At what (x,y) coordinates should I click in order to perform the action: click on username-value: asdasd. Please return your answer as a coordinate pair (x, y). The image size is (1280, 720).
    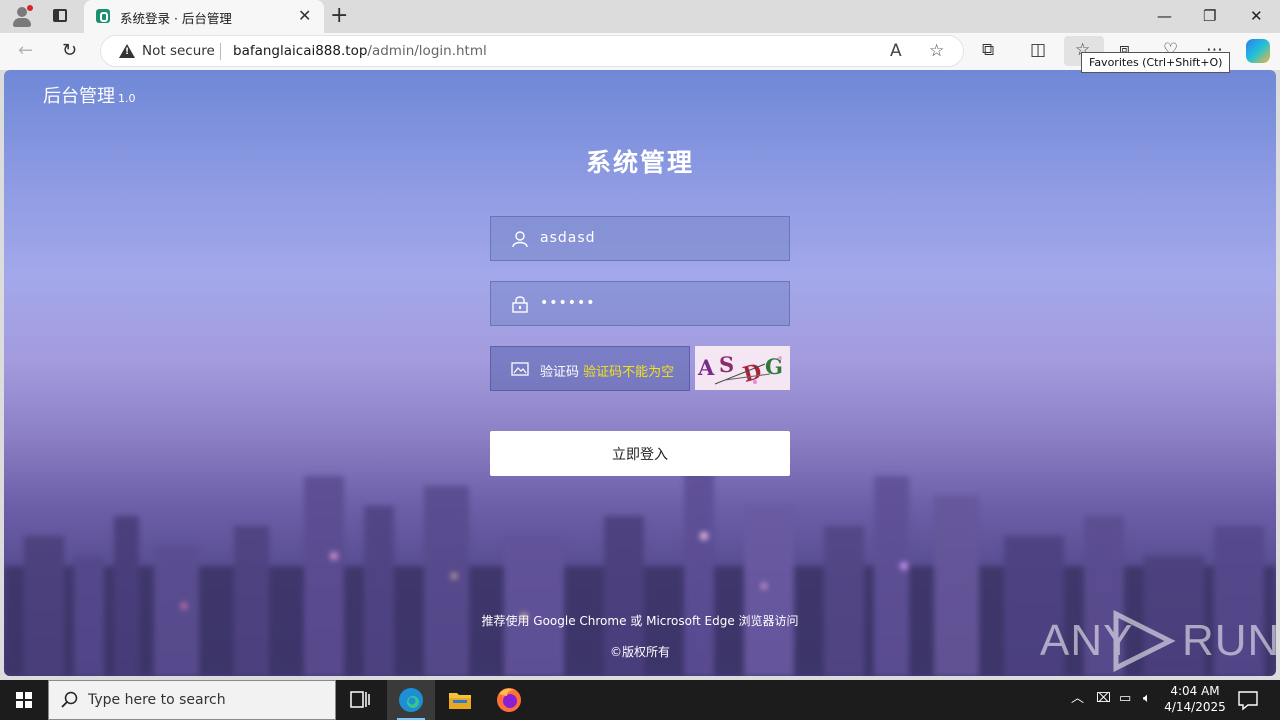
    Looking at the image, I should click on (568, 238).